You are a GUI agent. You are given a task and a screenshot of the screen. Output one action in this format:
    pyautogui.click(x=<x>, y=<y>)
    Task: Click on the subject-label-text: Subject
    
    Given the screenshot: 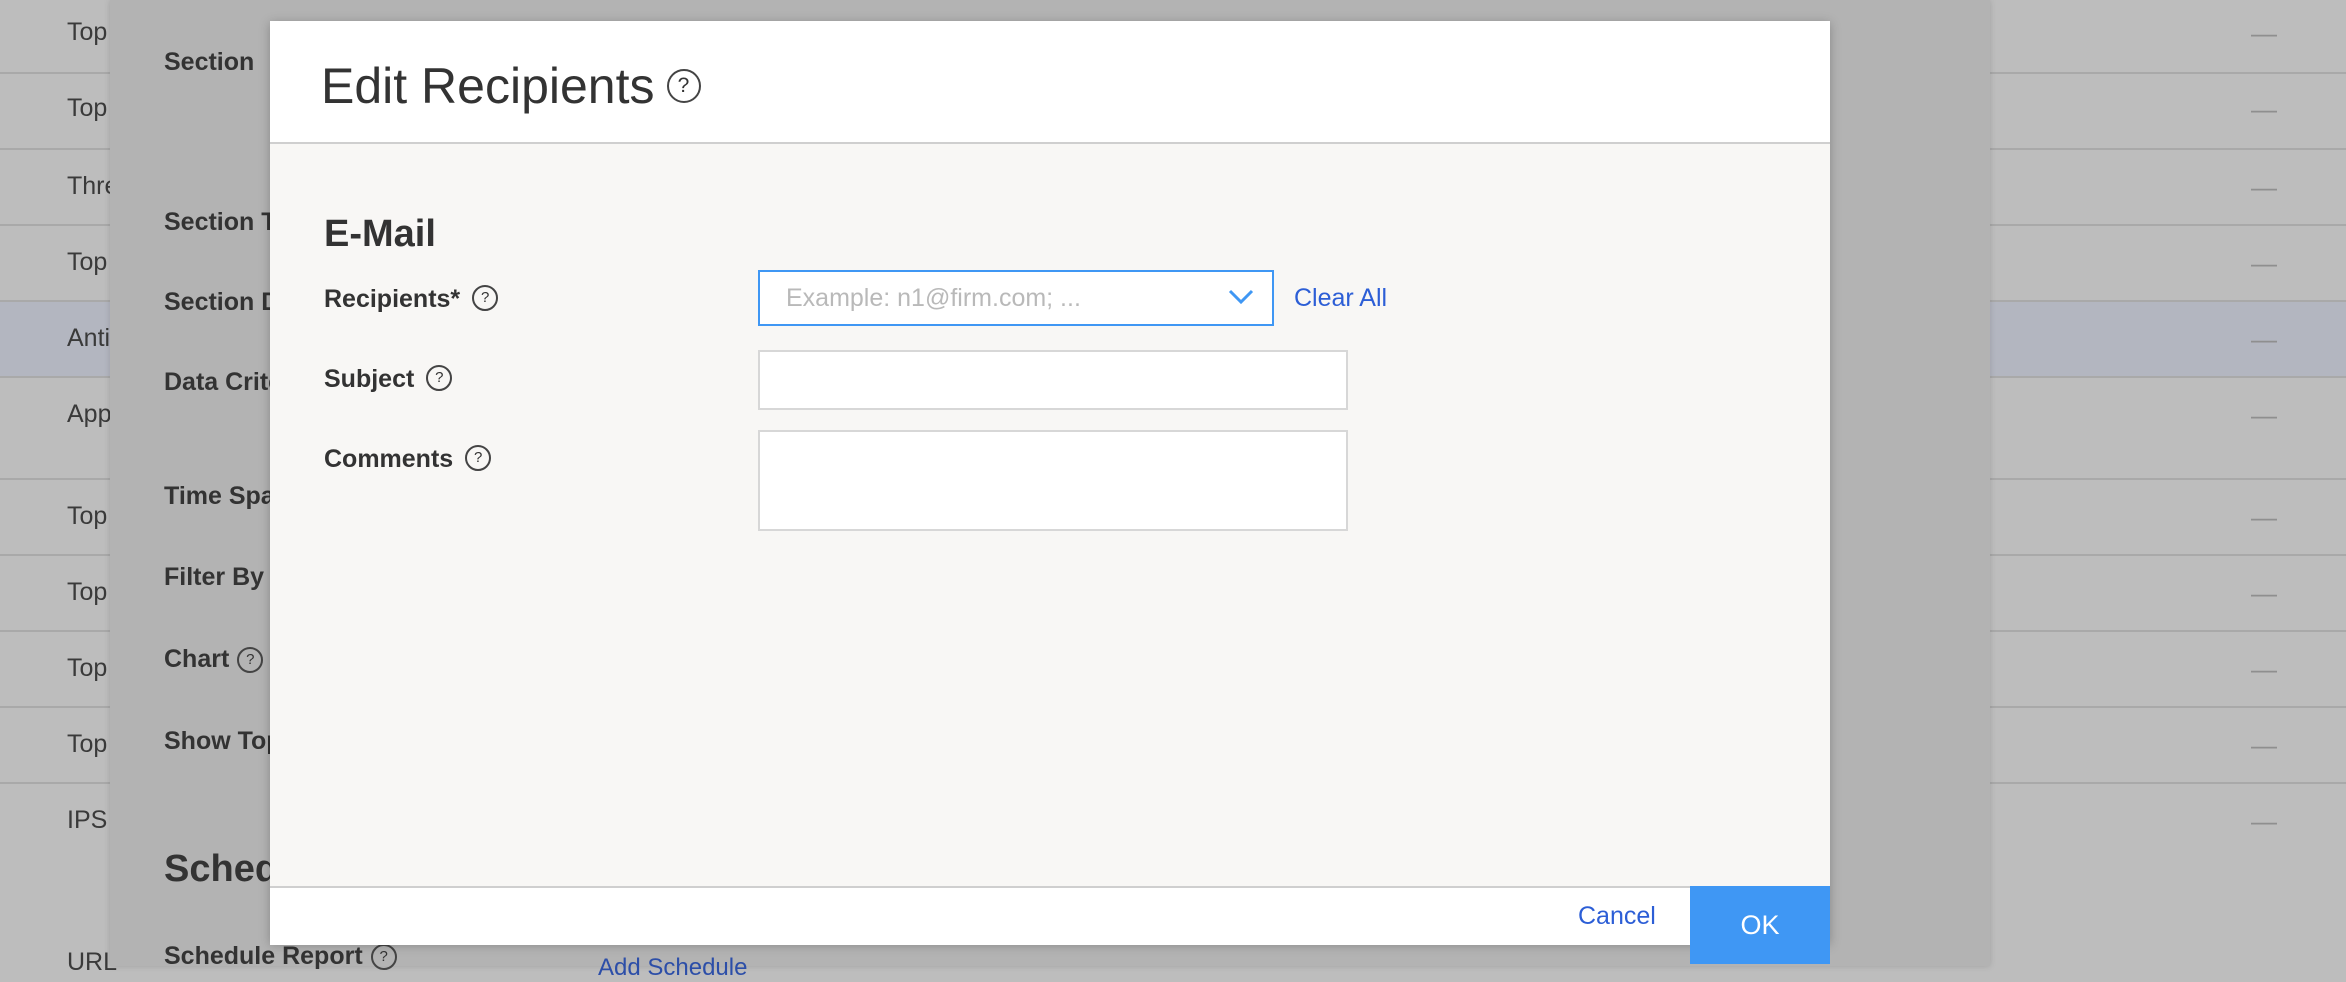 What is the action you would take?
    pyautogui.click(x=369, y=379)
    